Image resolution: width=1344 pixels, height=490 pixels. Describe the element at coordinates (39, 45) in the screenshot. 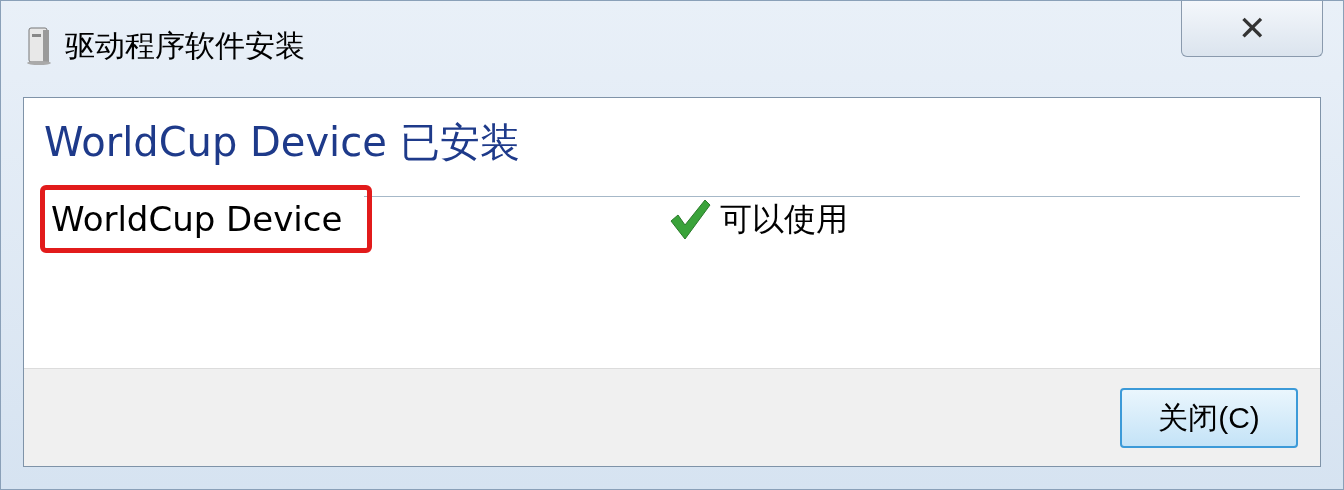

I see `computer-tower-icon` at that location.